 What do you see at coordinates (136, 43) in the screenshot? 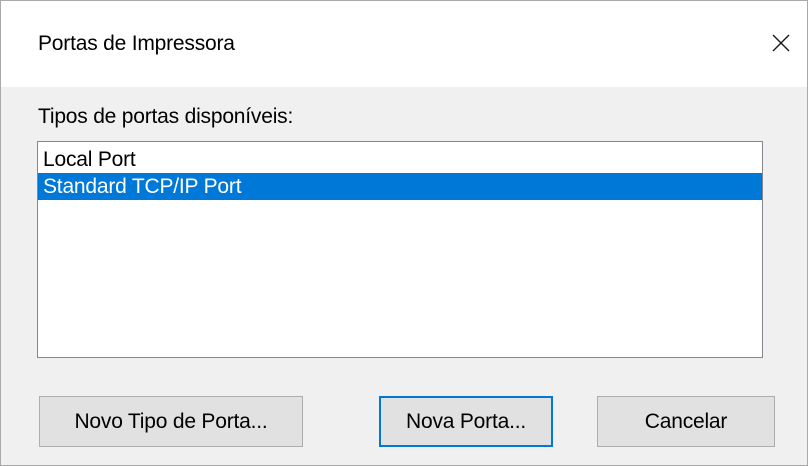
I see `dialog-title: Portas de Impressora` at bounding box center [136, 43].